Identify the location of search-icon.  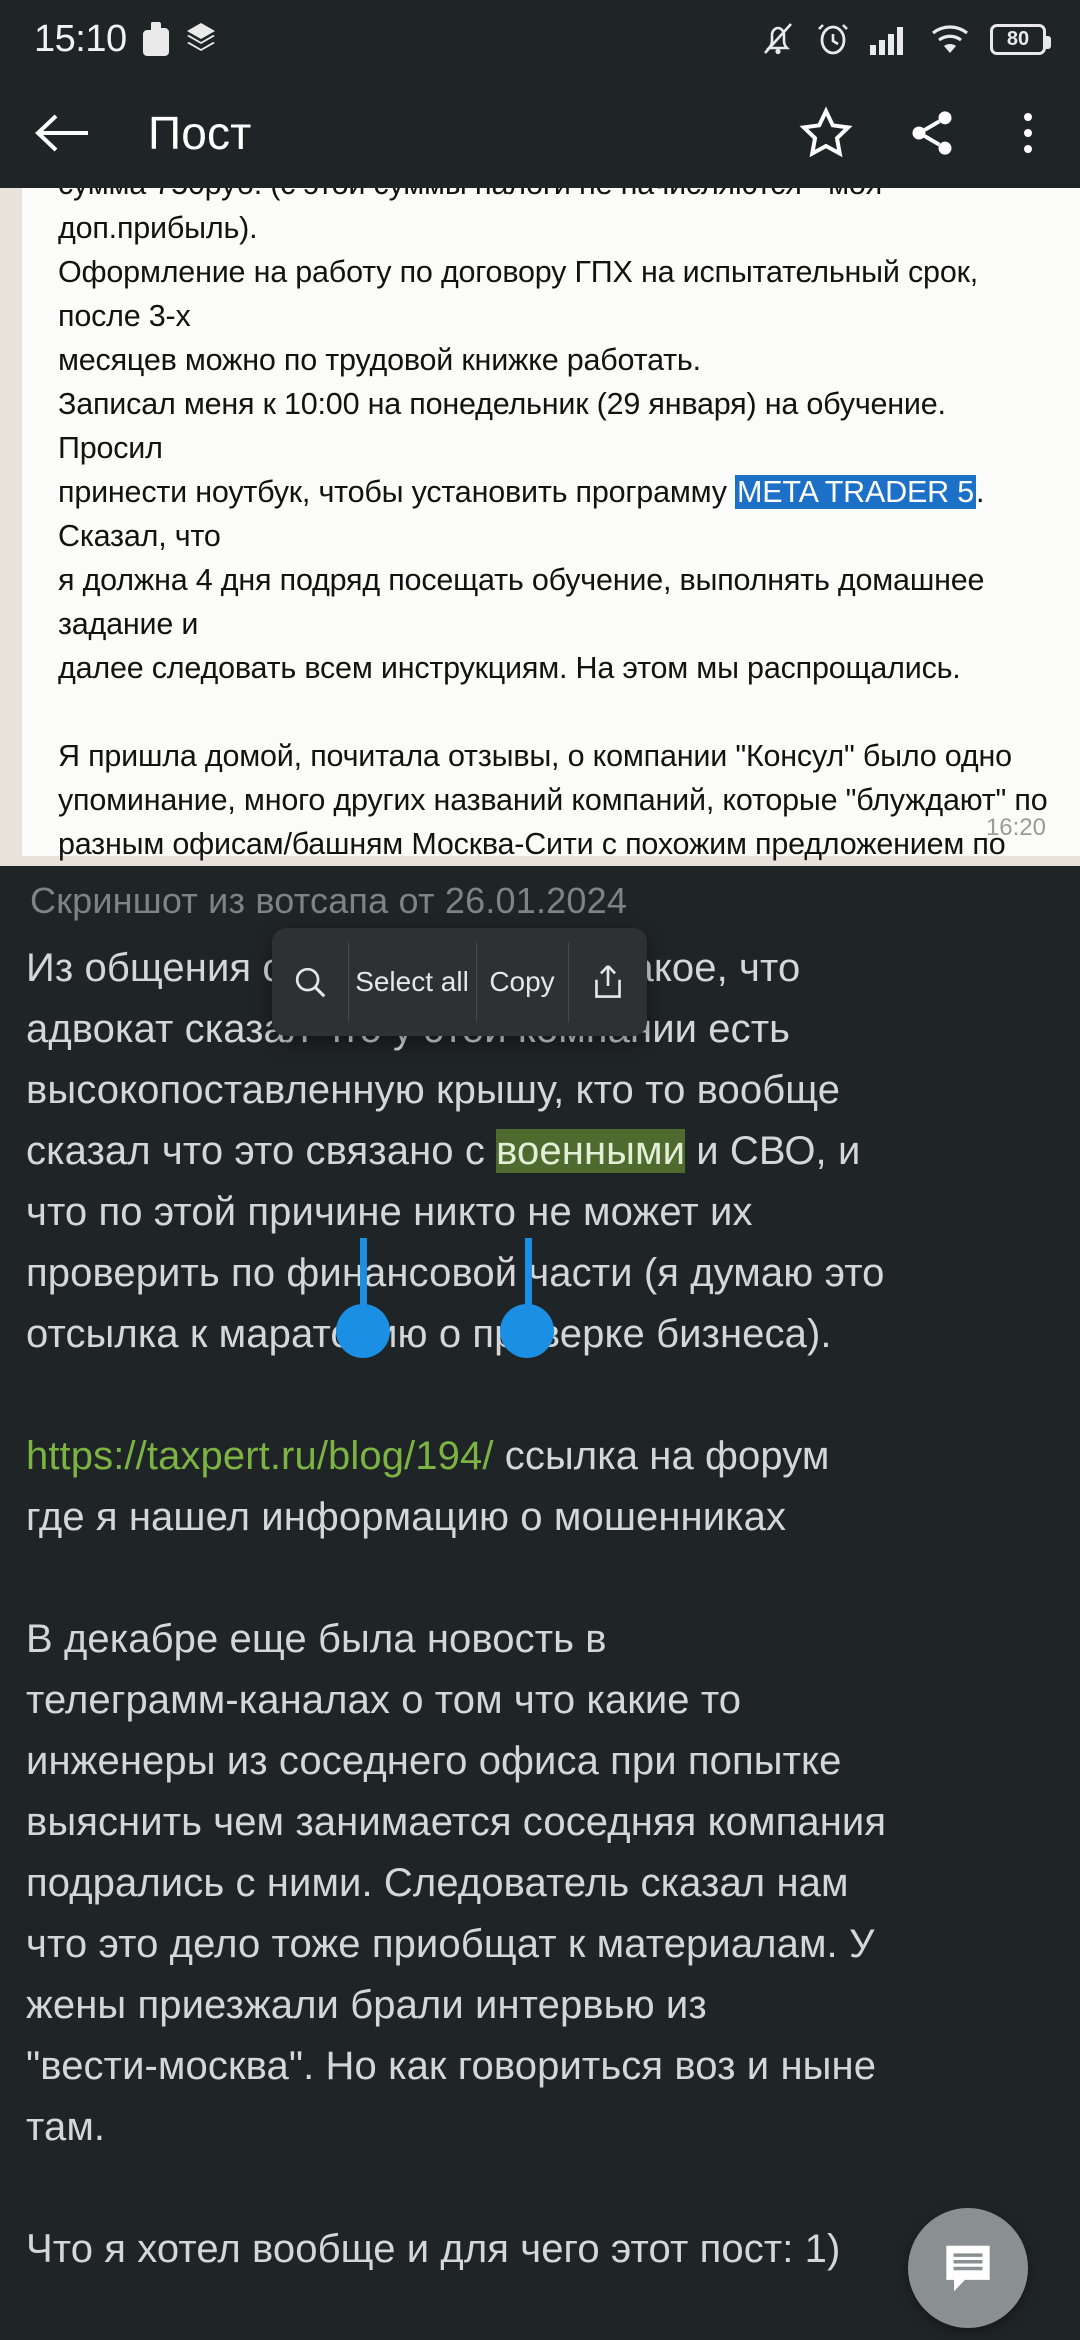
(310, 982).